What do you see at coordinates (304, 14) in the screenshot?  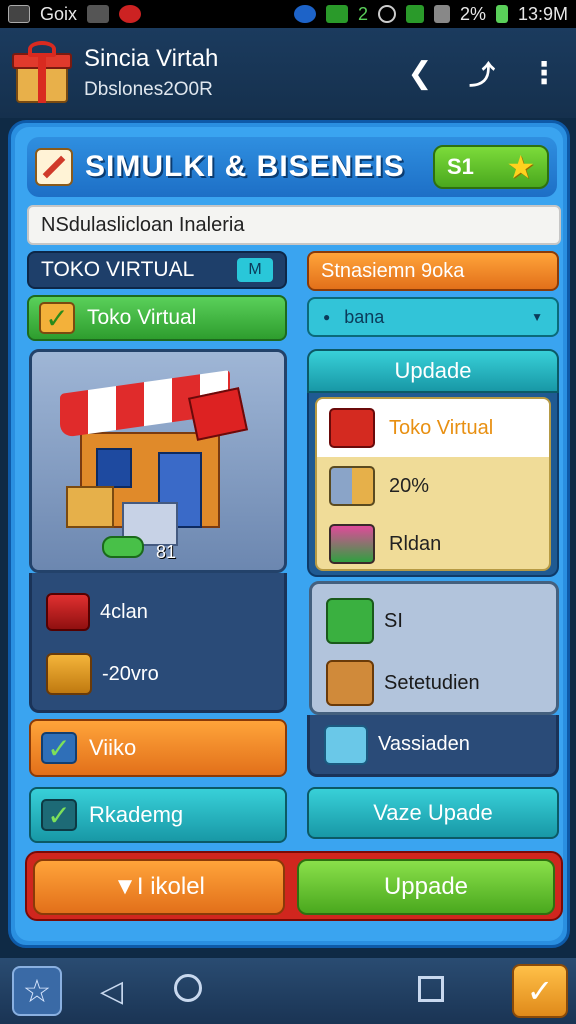 I see `bluetooth-icon` at bounding box center [304, 14].